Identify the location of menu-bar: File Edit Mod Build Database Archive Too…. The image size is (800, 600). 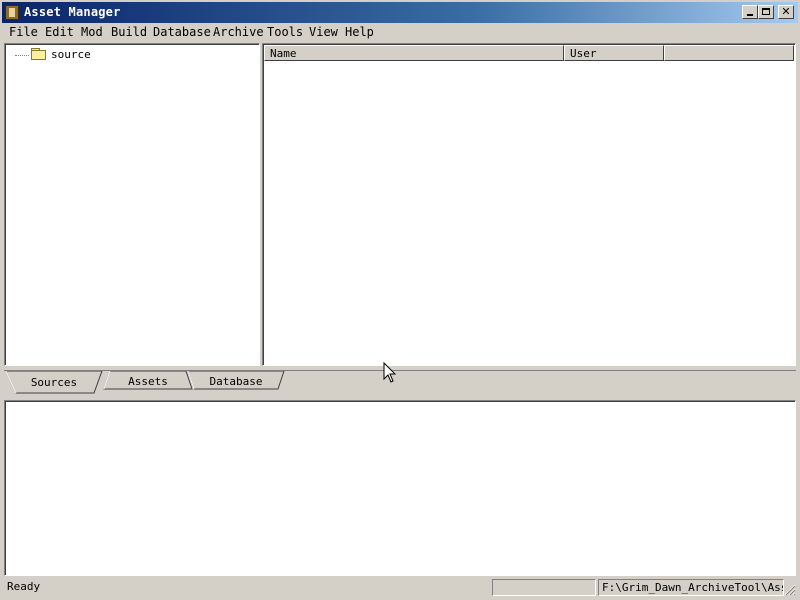
(400, 32).